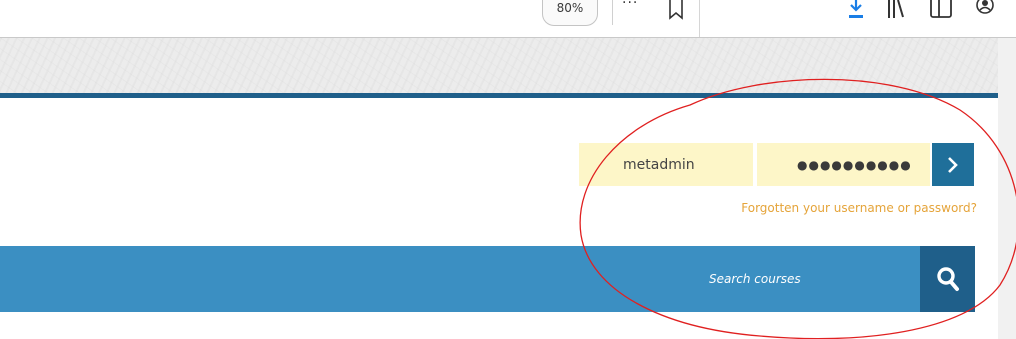 The image size is (1016, 339). I want to click on library-icon, so click(896, 10).